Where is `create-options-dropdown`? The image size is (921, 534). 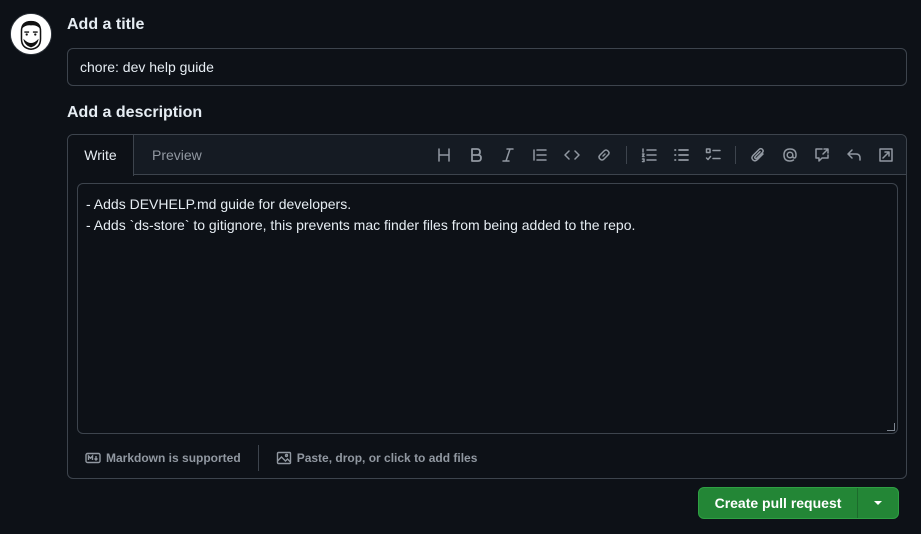 create-options-dropdown is located at coordinates (878, 503).